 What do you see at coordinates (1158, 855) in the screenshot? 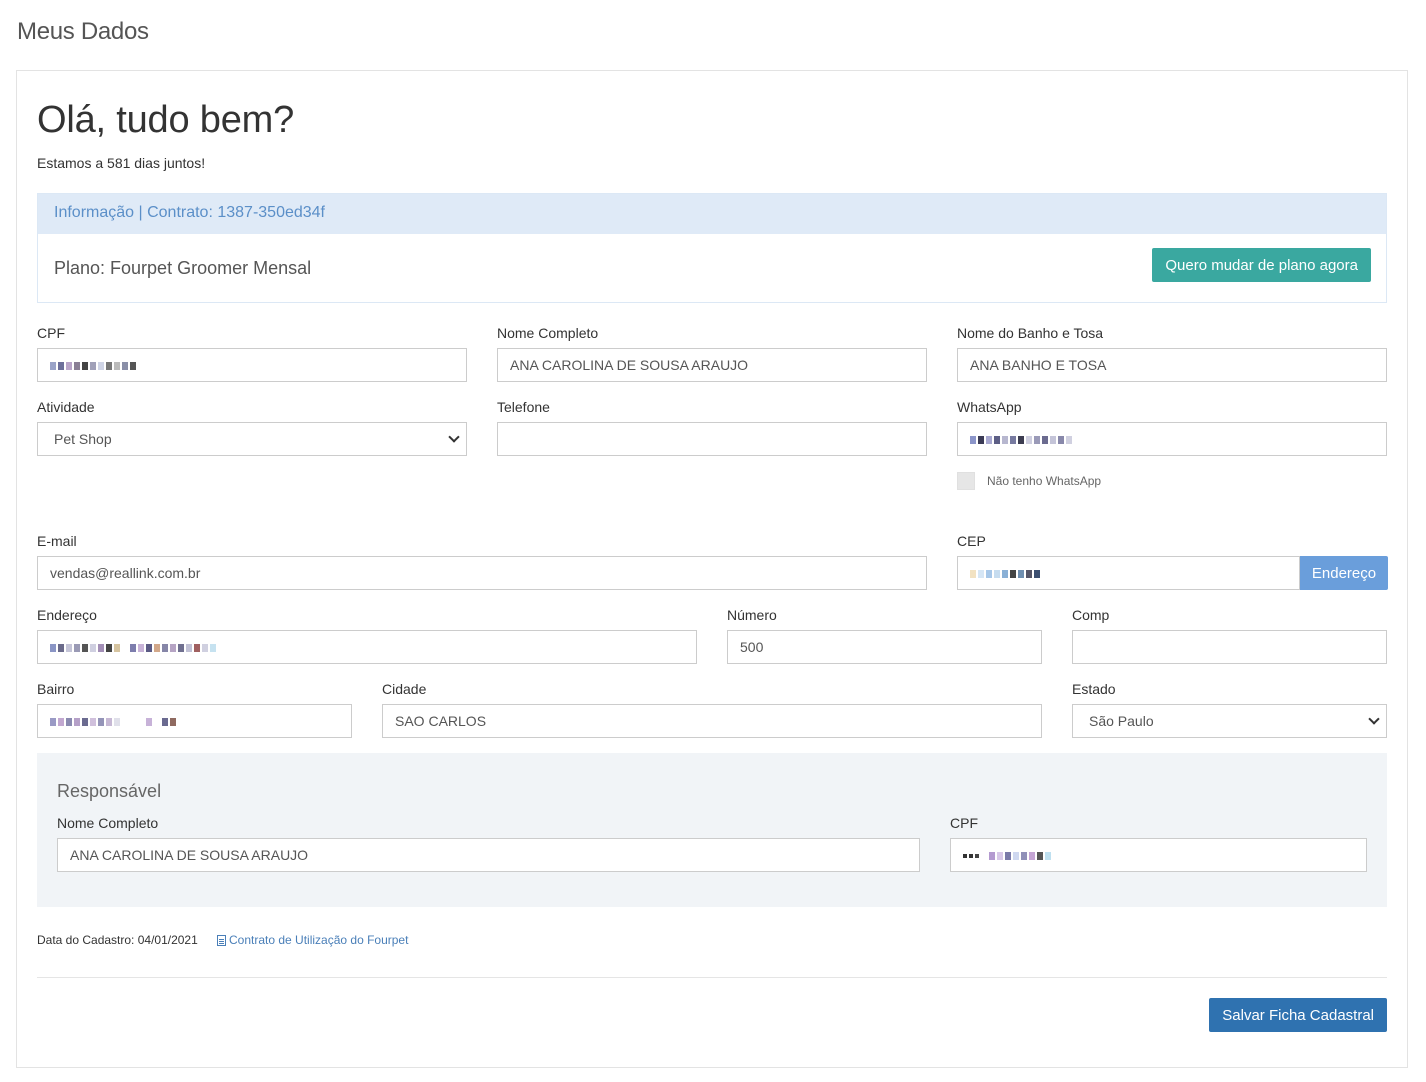
I see `responsavel-cpf-input` at bounding box center [1158, 855].